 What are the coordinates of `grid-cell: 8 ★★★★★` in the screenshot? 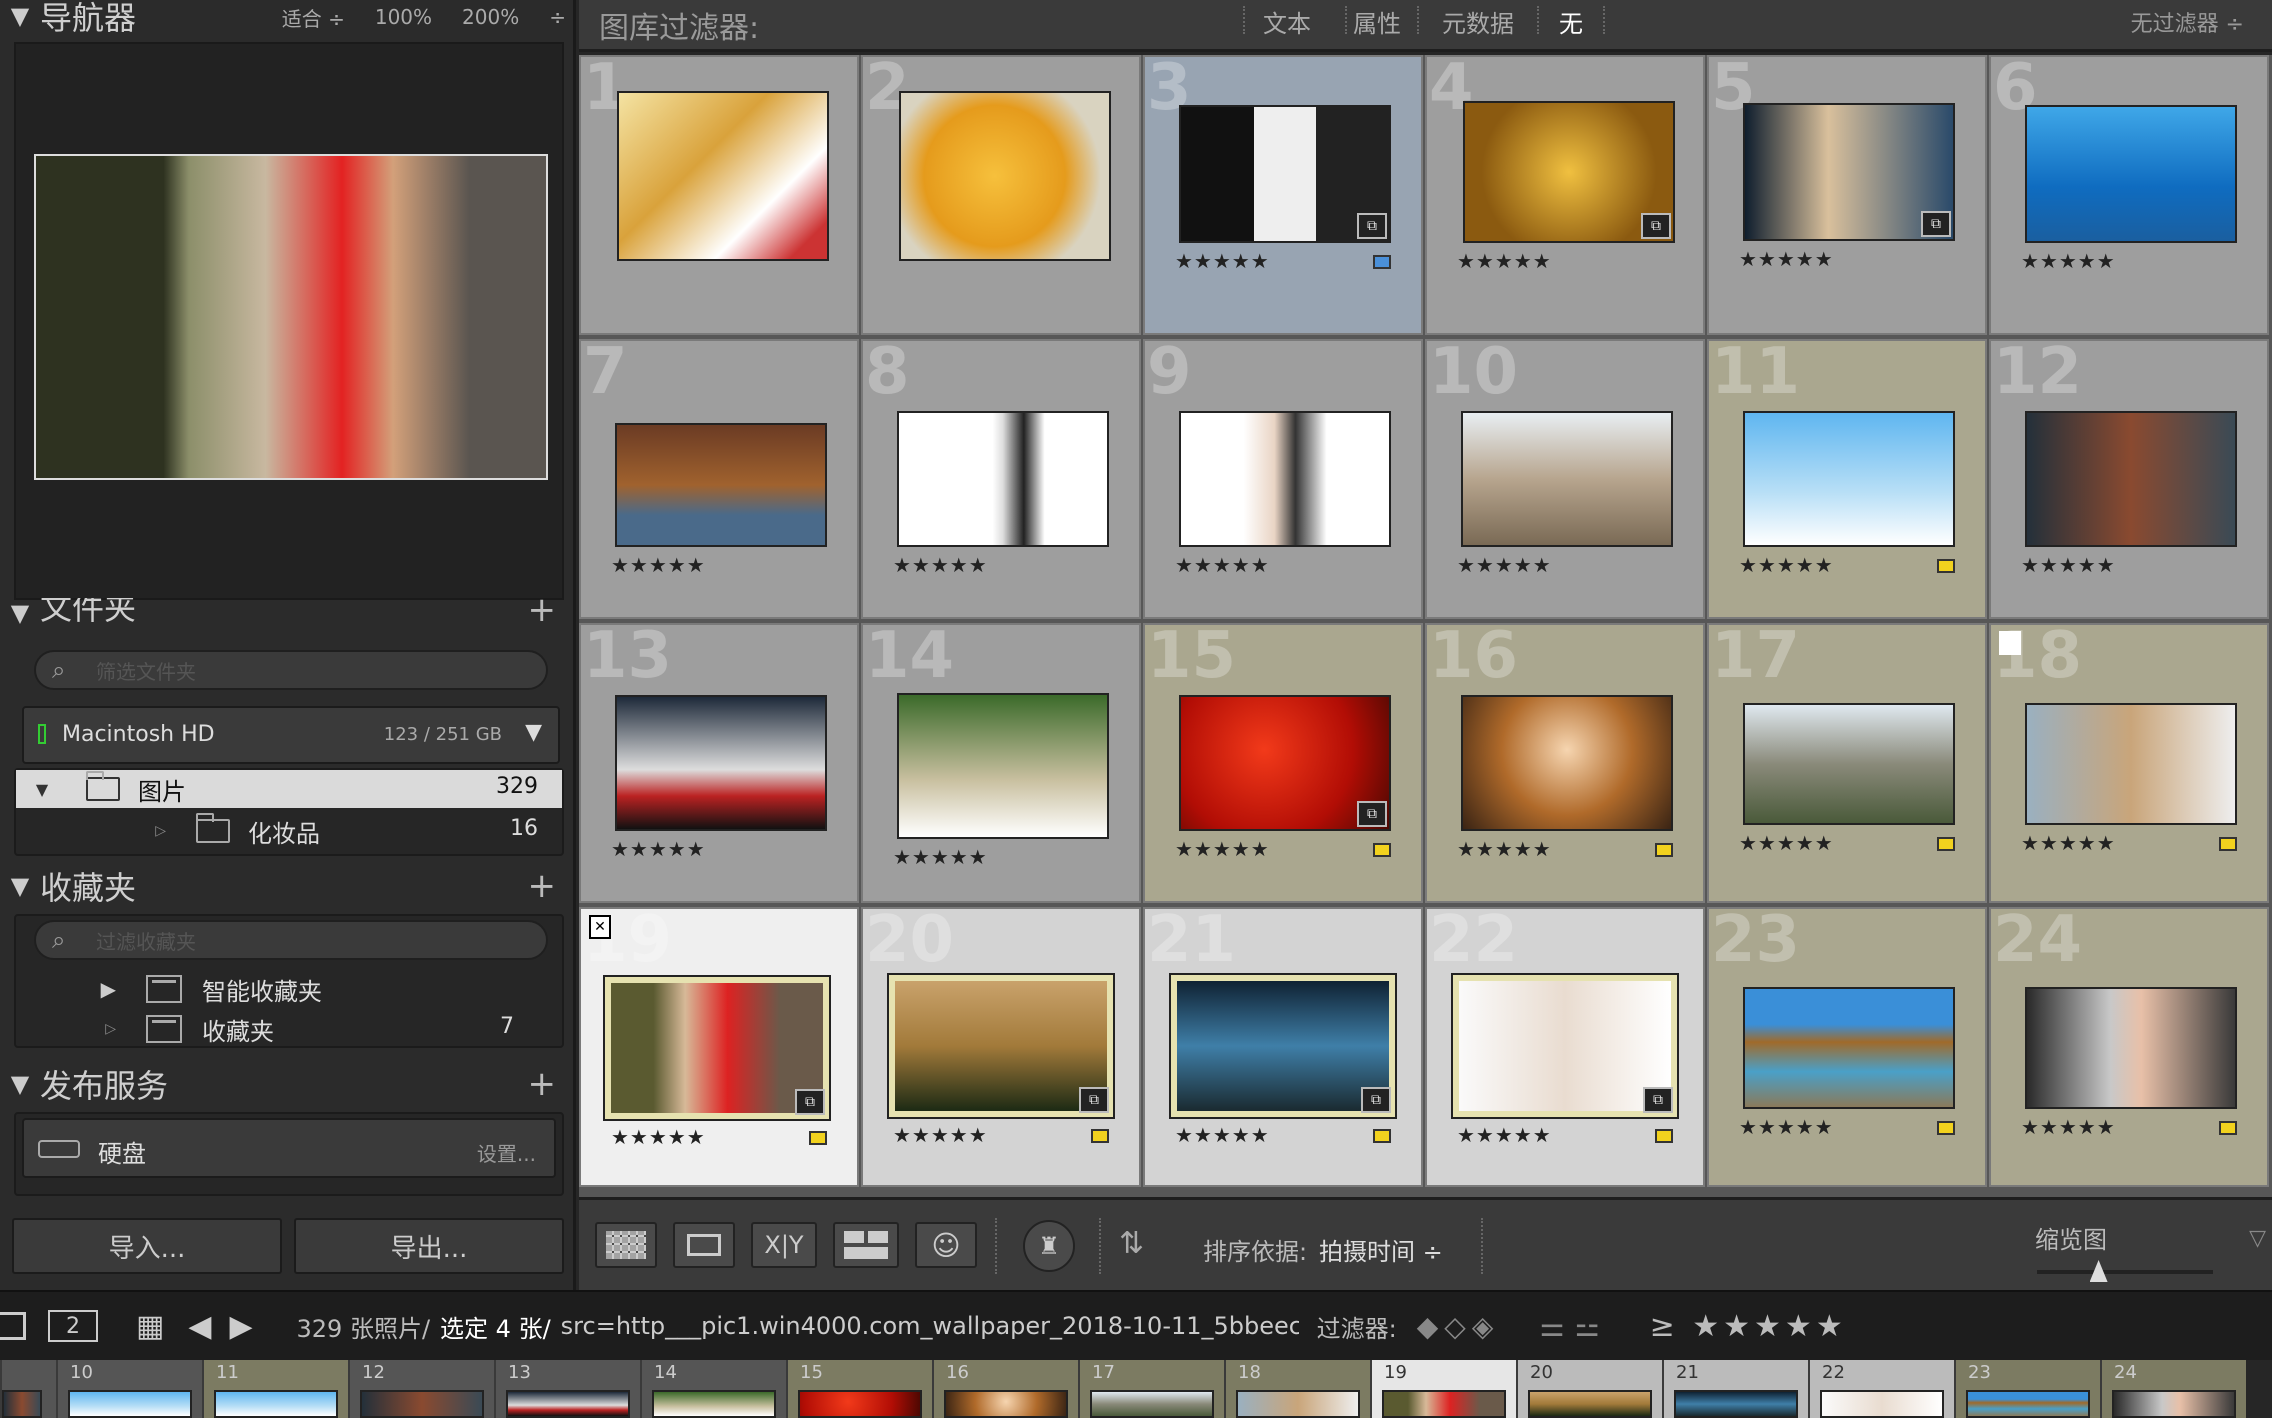 It's located at (1001, 479).